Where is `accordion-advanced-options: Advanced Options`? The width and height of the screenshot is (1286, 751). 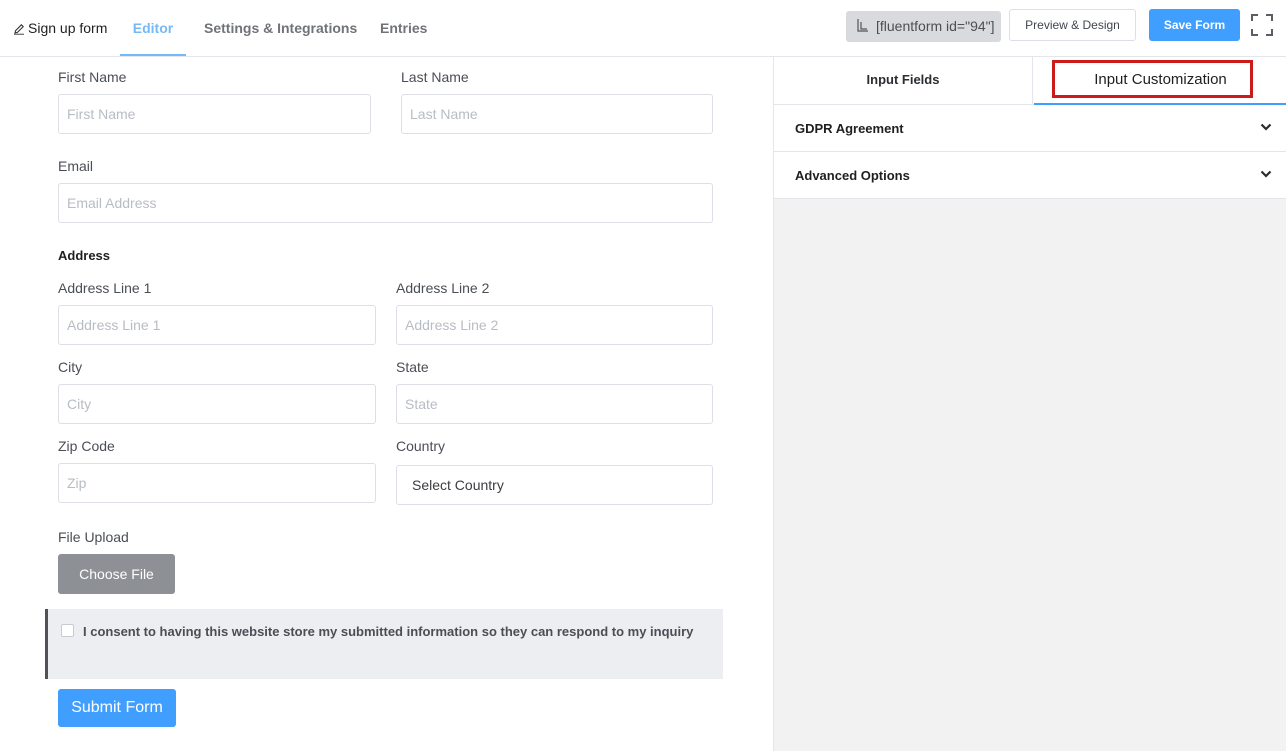 accordion-advanced-options: Advanced Options is located at coordinates (1030, 175).